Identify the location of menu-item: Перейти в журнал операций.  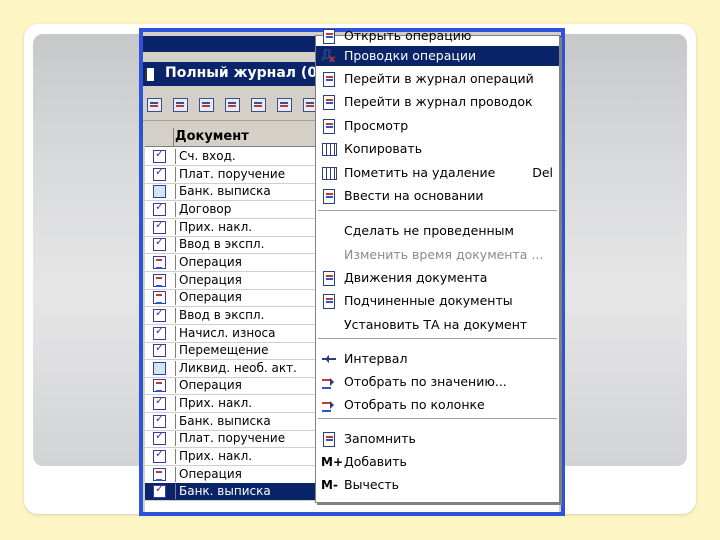
(437, 79).